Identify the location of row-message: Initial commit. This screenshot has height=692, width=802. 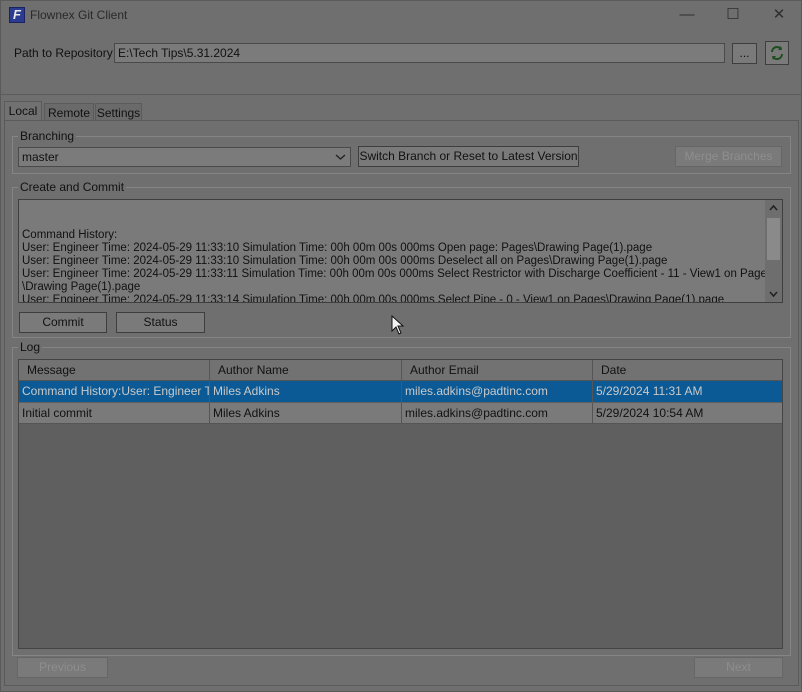
(114, 413).